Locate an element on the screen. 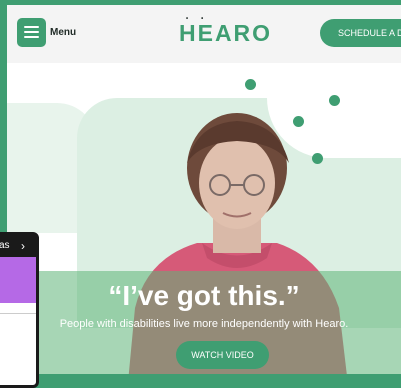 This screenshot has height=388, width=401. decorative-dot is located at coordinates (250, 84).